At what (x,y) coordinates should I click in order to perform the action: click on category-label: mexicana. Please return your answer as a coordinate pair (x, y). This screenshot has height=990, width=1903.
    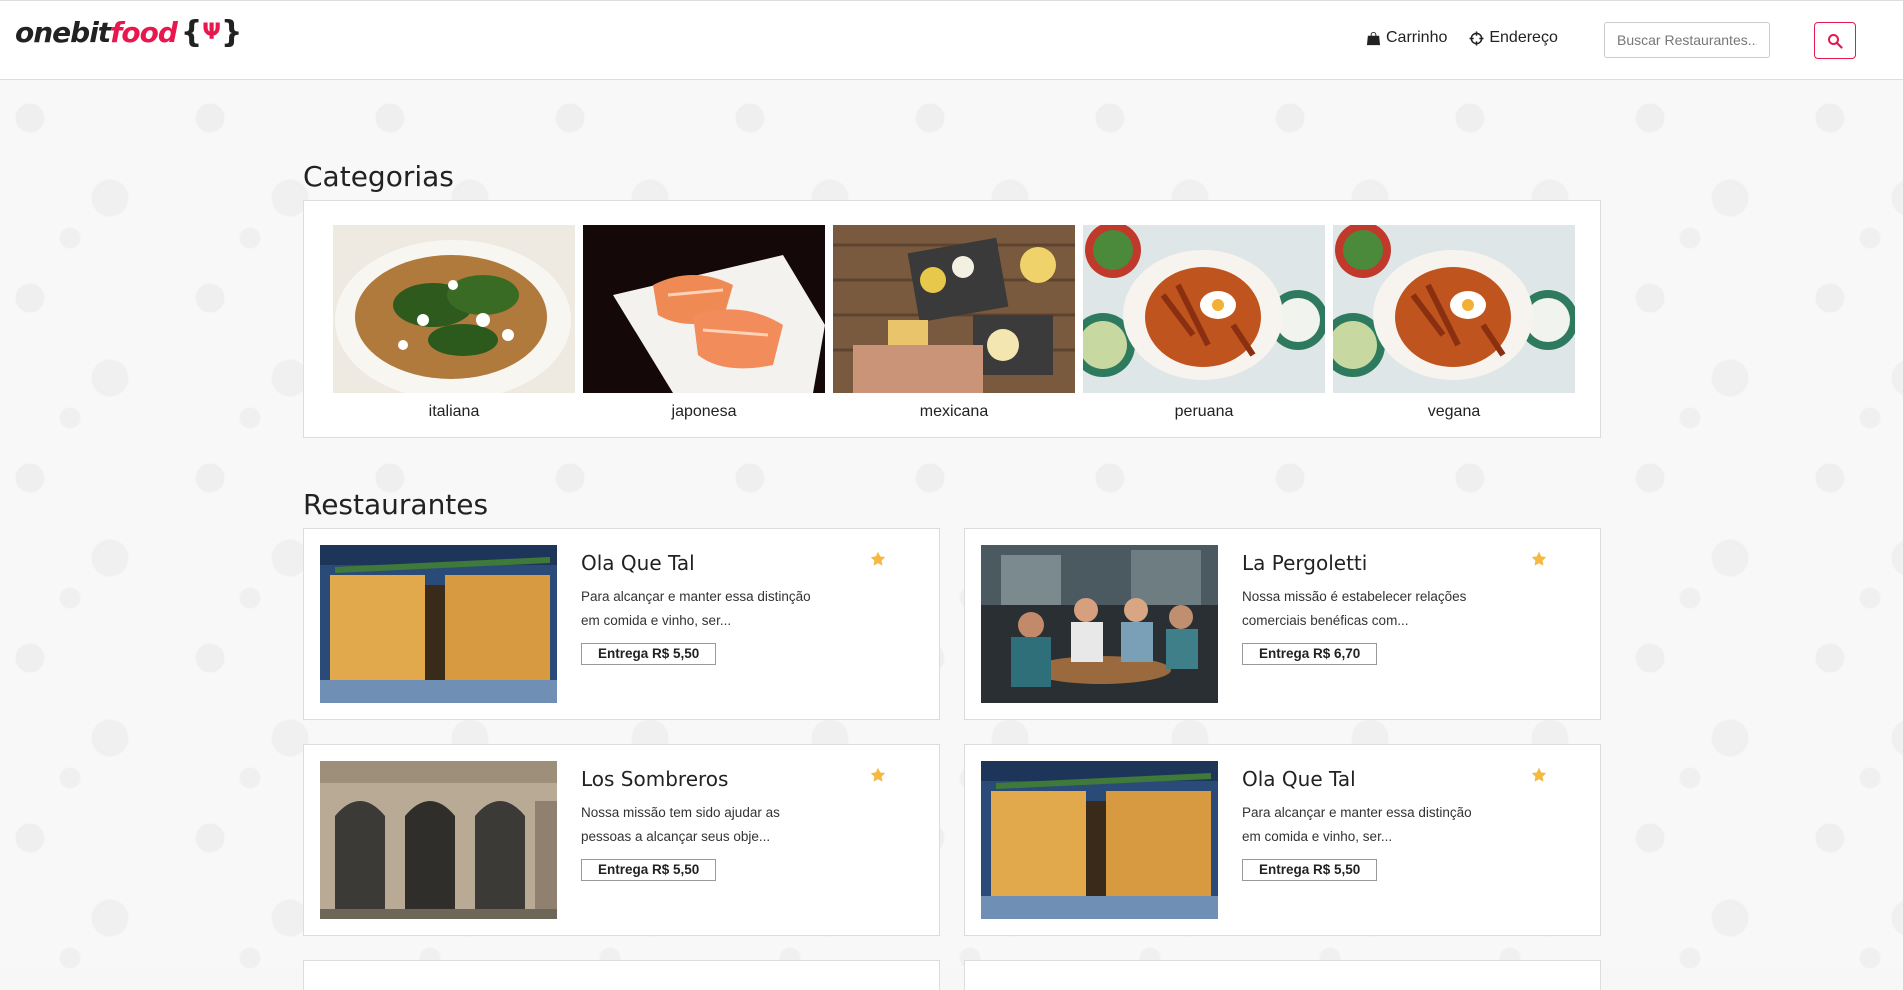
    Looking at the image, I should click on (954, 411).